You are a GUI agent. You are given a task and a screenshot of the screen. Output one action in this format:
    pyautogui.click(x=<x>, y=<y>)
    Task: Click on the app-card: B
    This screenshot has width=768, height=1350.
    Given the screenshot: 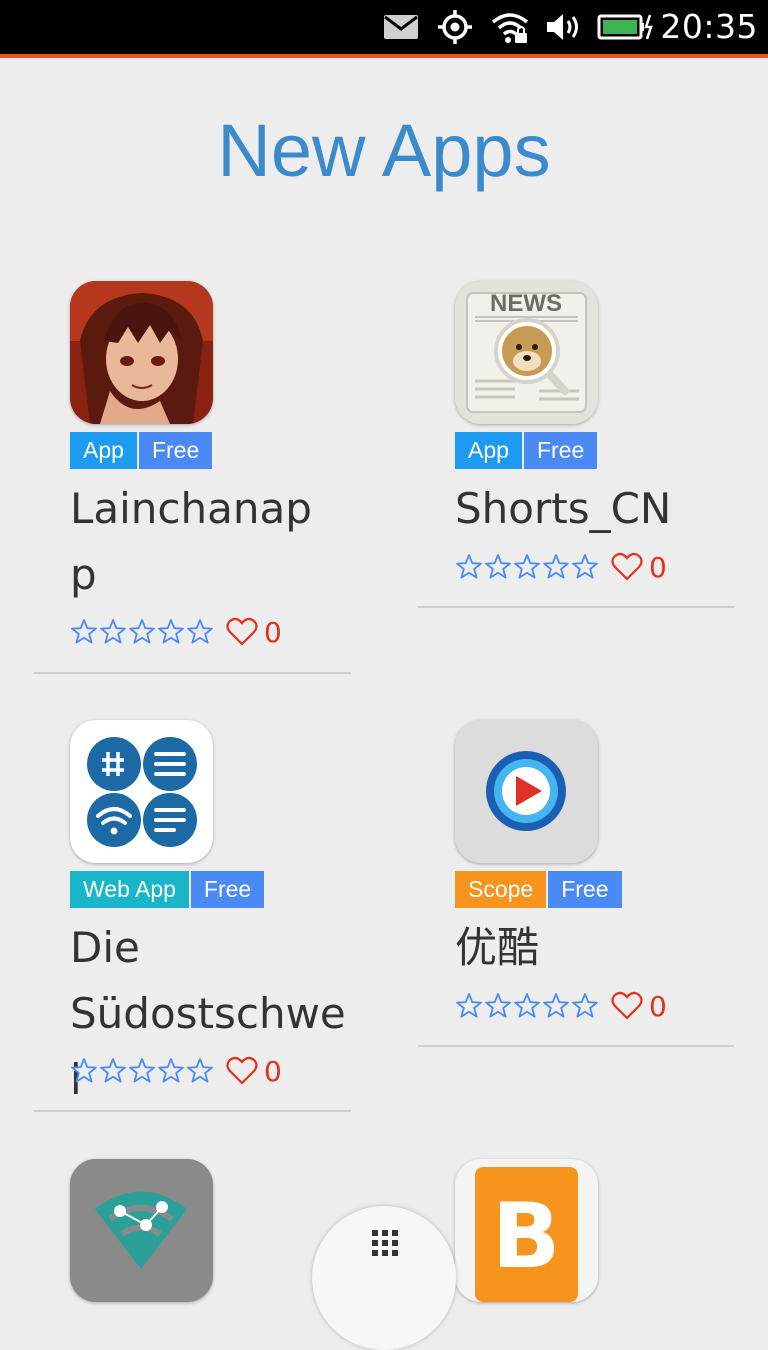 What is the action you would take?
    pyautogui.click(x=596, y=1230)
    